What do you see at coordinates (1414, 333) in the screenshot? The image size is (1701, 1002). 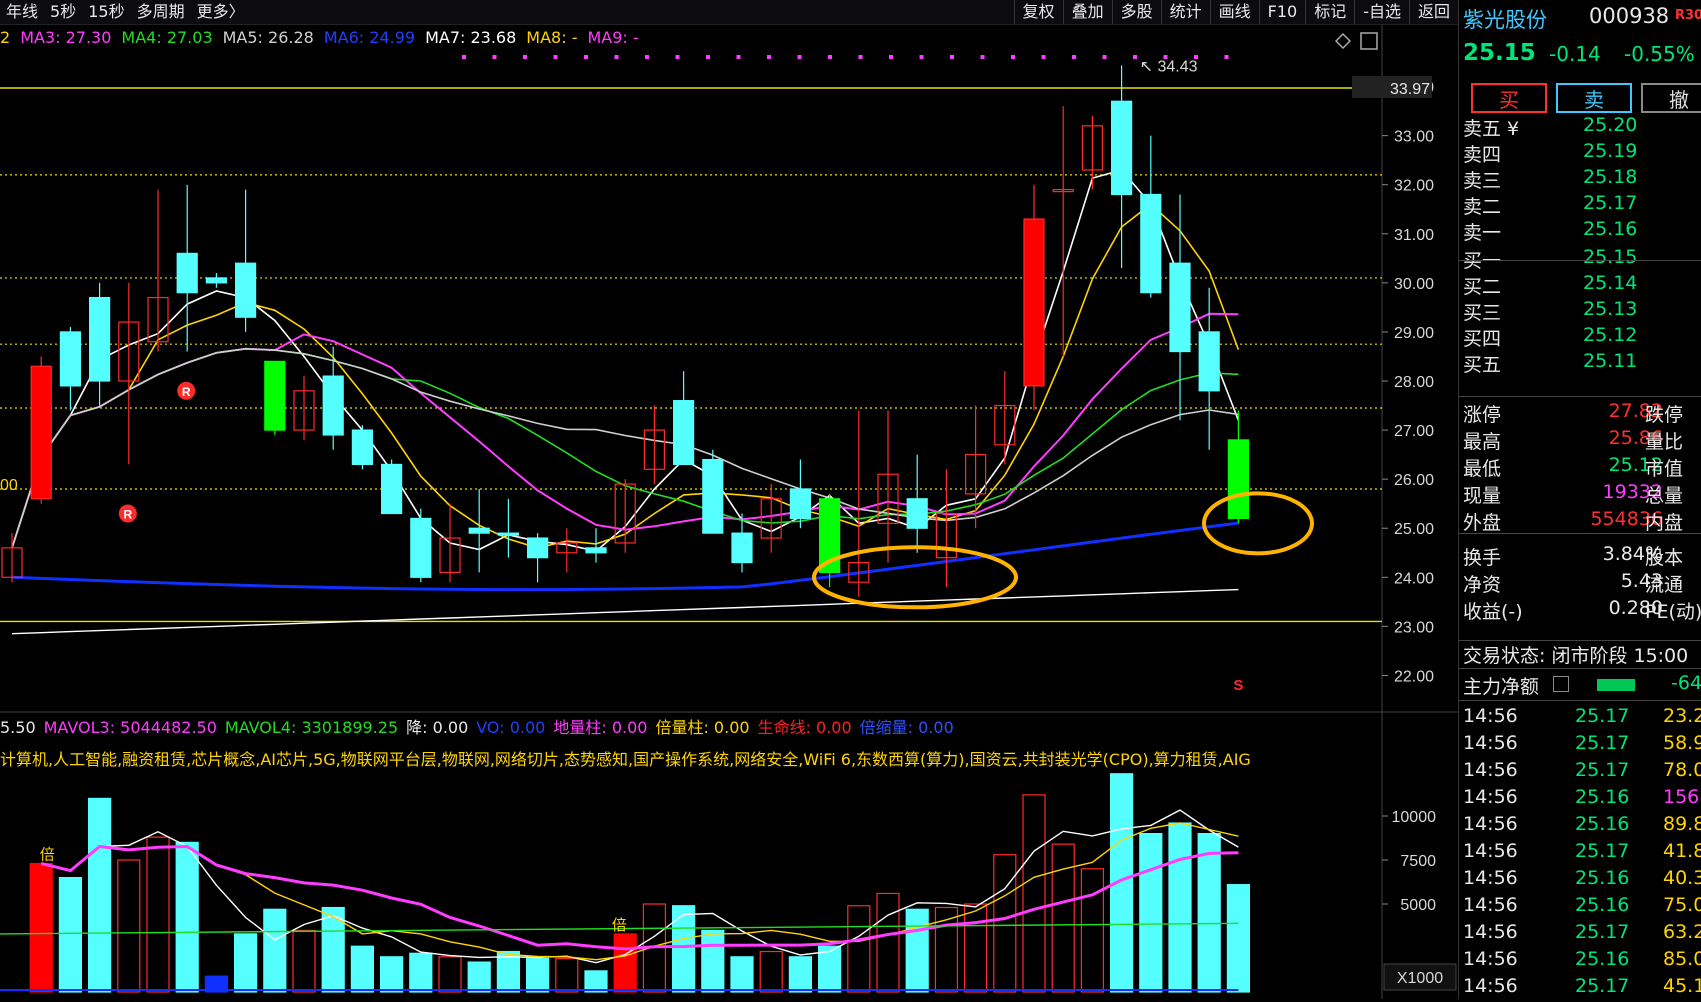 I see `price-tick-label: 29.00` at bounding box center [1414, 333].